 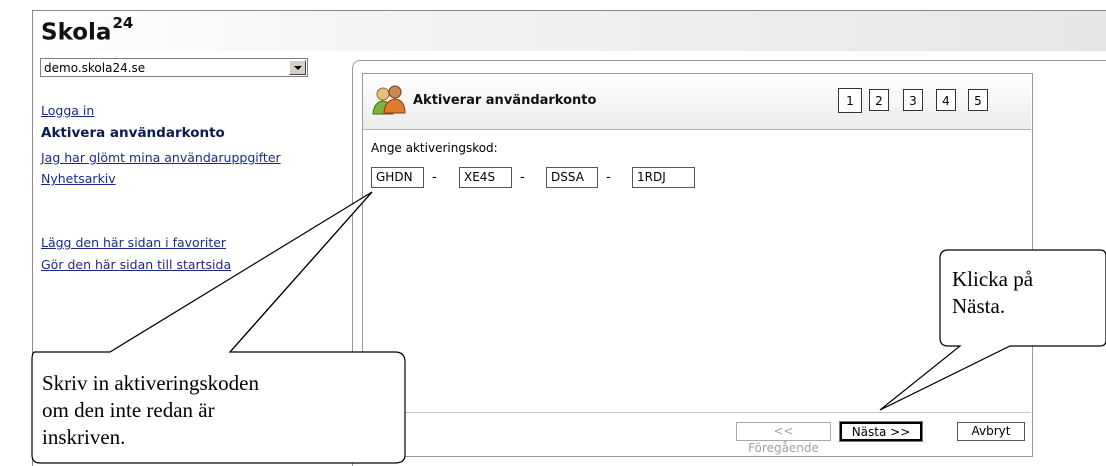 What do you see at coordinates (979, 306) in the screenshot?
I see `callout-line: Nästa.` at bounding box center [979, 306].